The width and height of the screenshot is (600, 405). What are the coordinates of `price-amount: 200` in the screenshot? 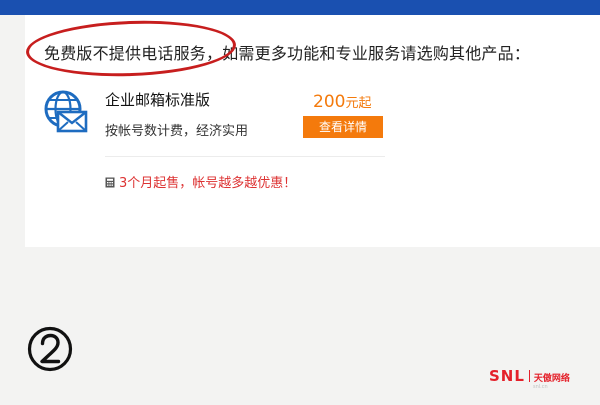 It's located at (329, 102).